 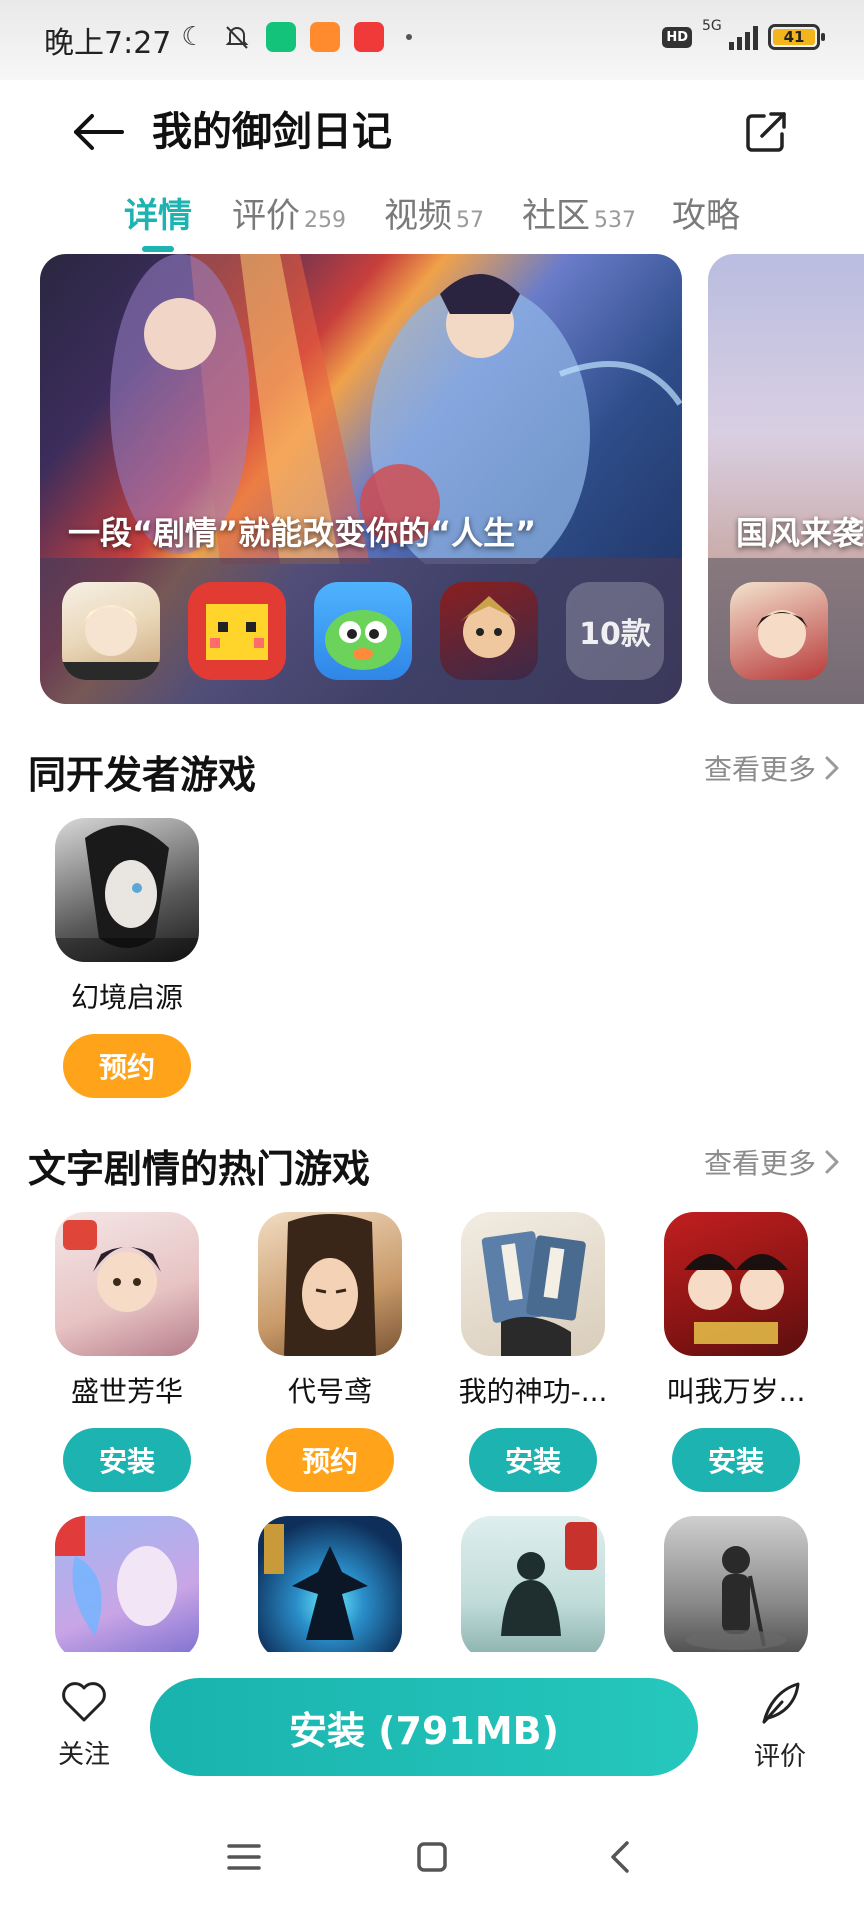 I want to click on app-header: 我的御剑日记, so click(x=432, y=130).